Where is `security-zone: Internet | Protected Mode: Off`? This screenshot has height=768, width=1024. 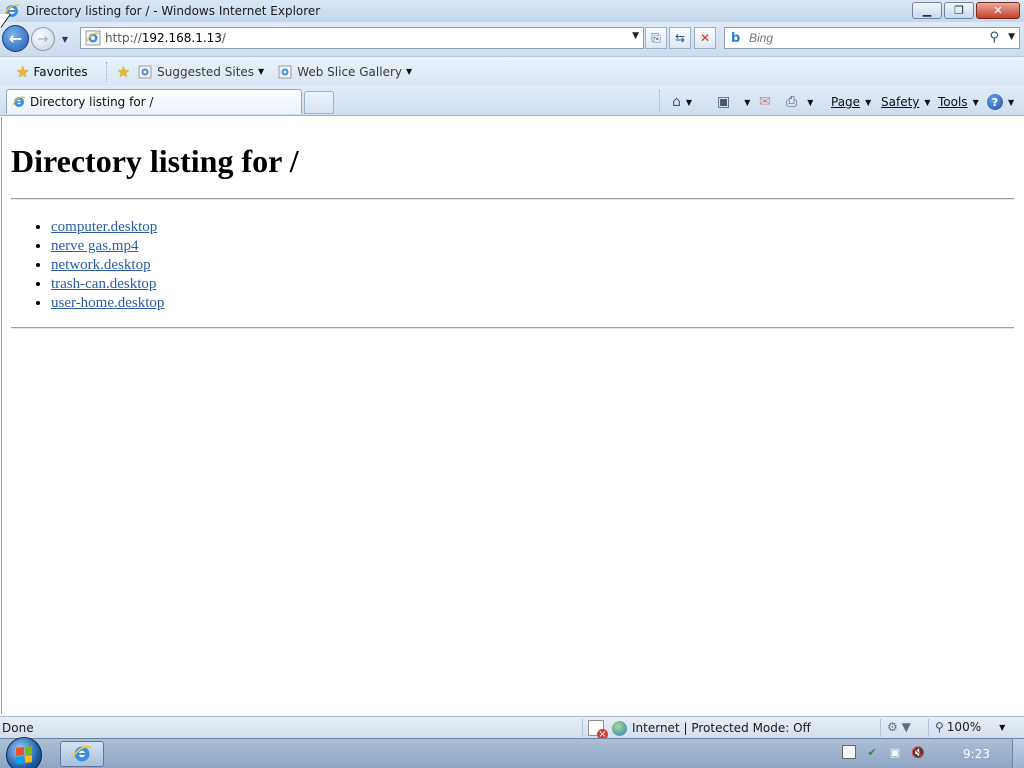
security-zone: Internet | Protected Mode: Off is located at coordinates (699, 730).